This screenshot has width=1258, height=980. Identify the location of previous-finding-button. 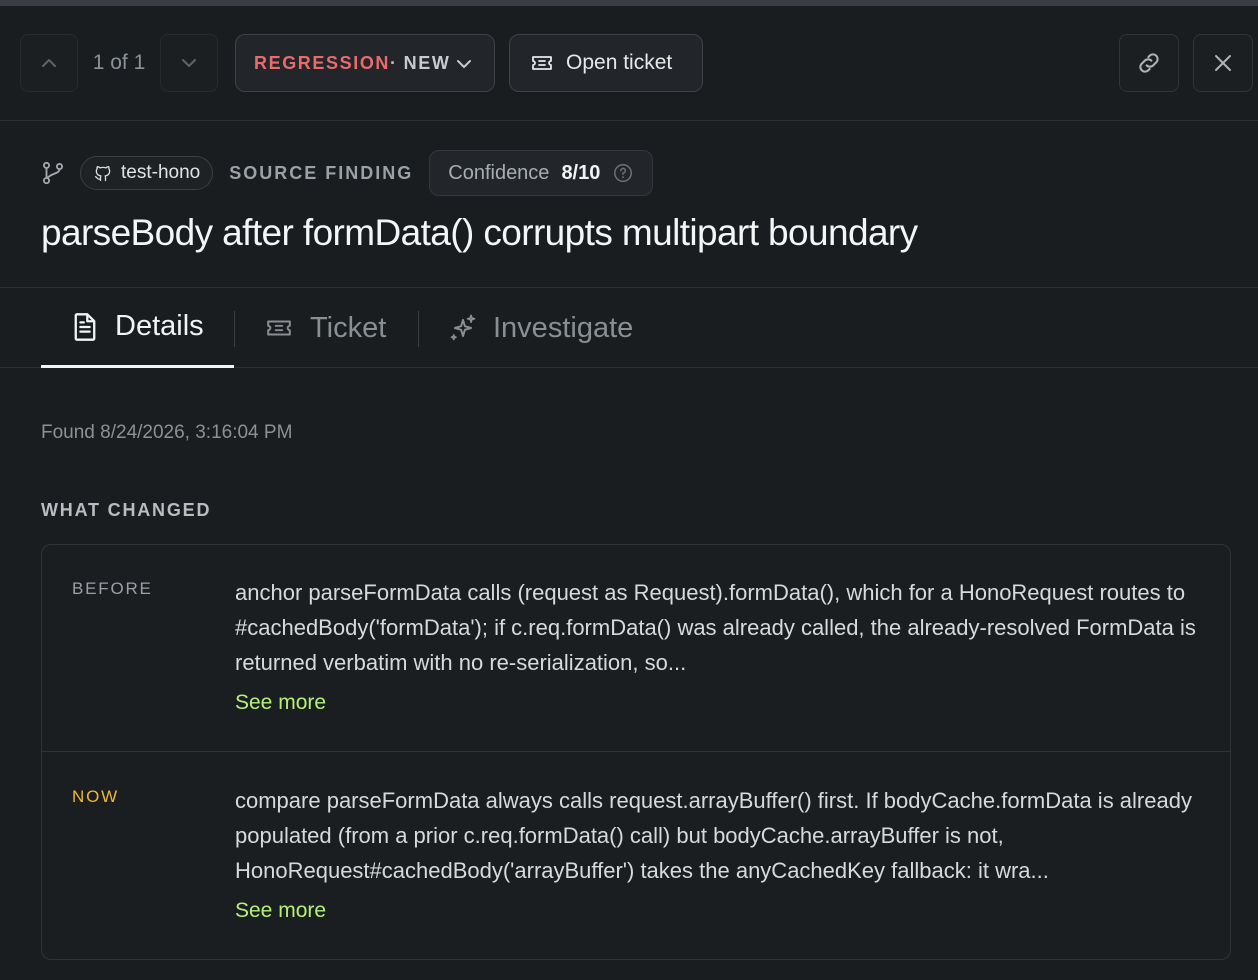
(49, 63).